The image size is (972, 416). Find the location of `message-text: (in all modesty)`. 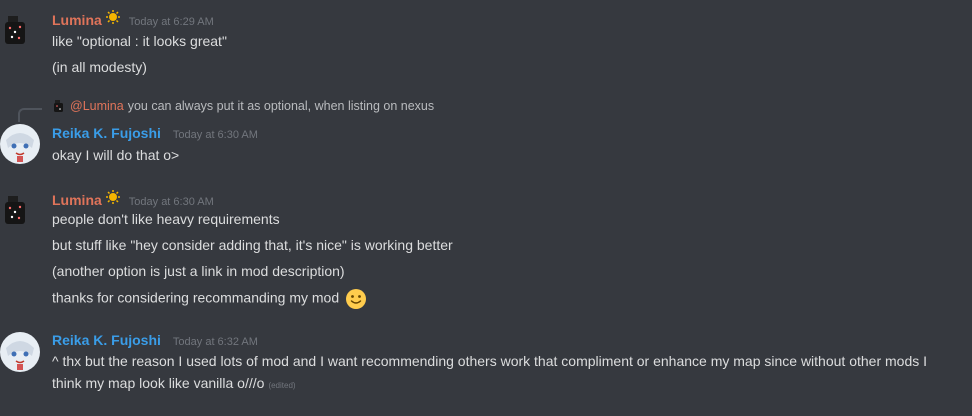

message-text: (in all modesty) is located at coordinates (99, 67).